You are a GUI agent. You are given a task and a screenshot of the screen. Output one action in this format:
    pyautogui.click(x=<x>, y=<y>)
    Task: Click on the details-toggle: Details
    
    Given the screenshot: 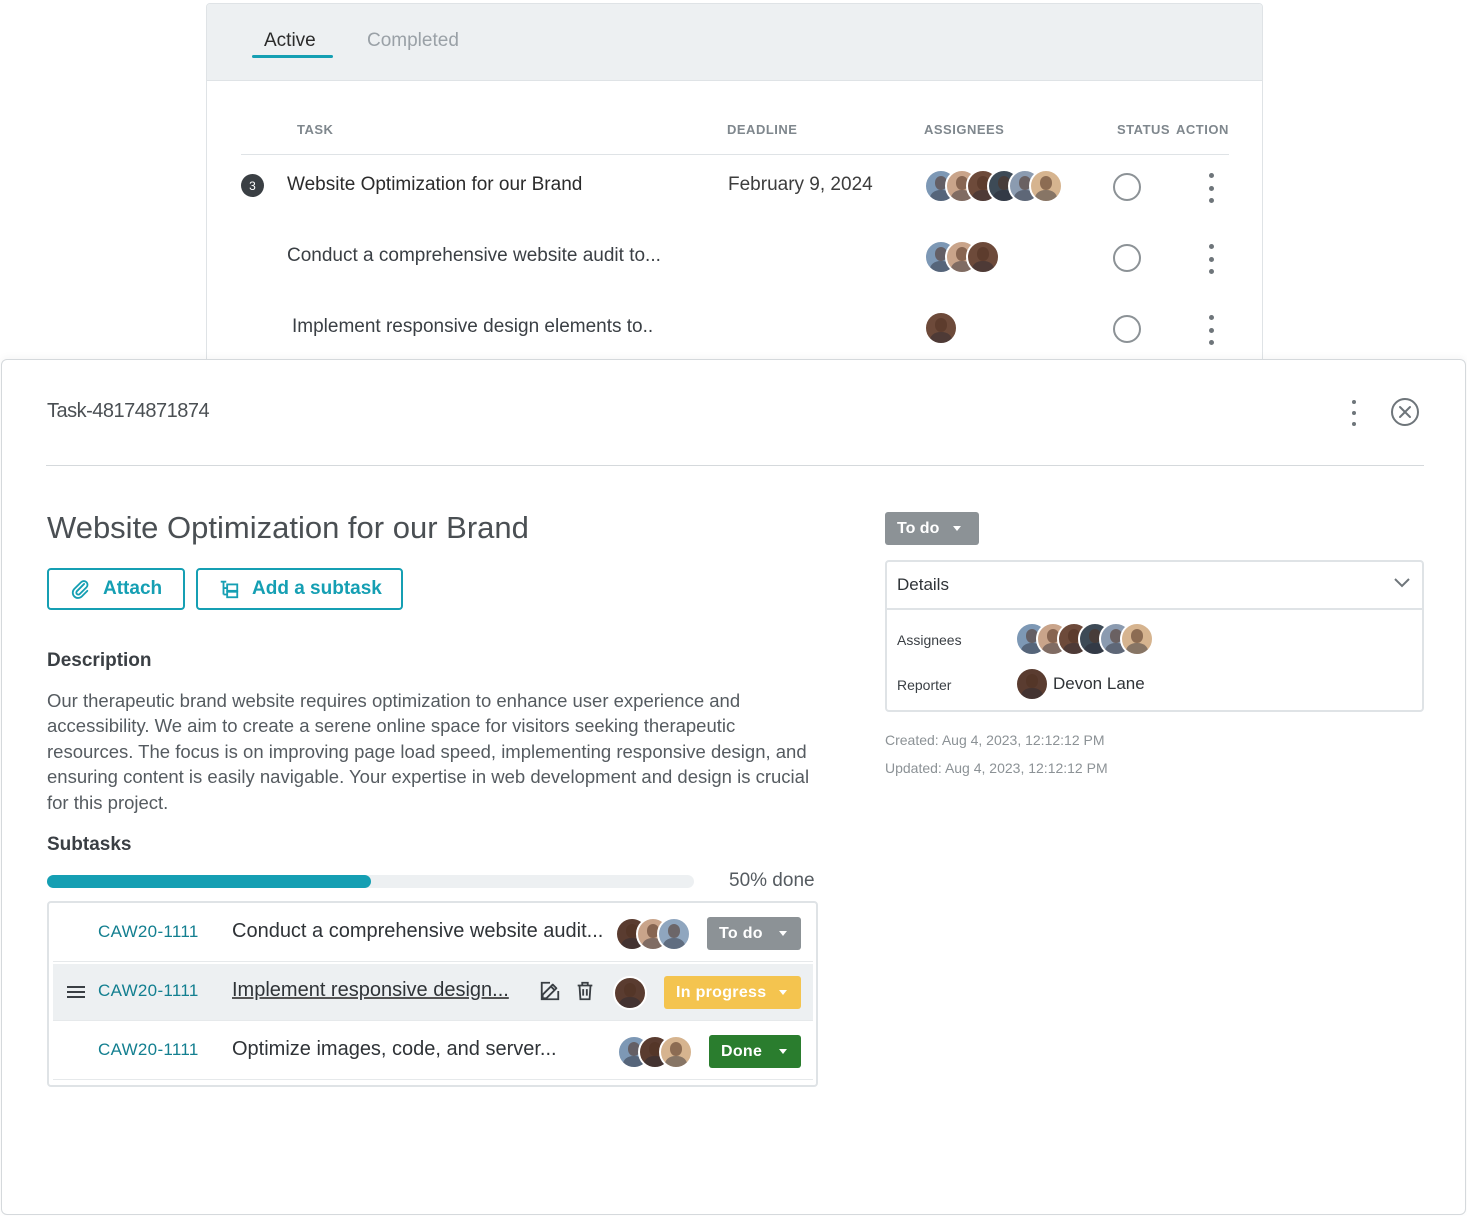 What is the action you would take?
    pyautogui.click(x=1154, y=586)
    